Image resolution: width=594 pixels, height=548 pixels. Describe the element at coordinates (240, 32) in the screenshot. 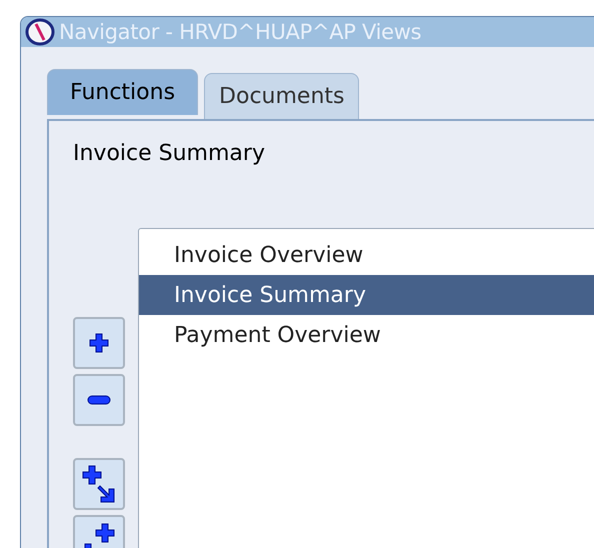

I see `window-title: Navigator - HRVD^HUAP^AP Views` at that location.